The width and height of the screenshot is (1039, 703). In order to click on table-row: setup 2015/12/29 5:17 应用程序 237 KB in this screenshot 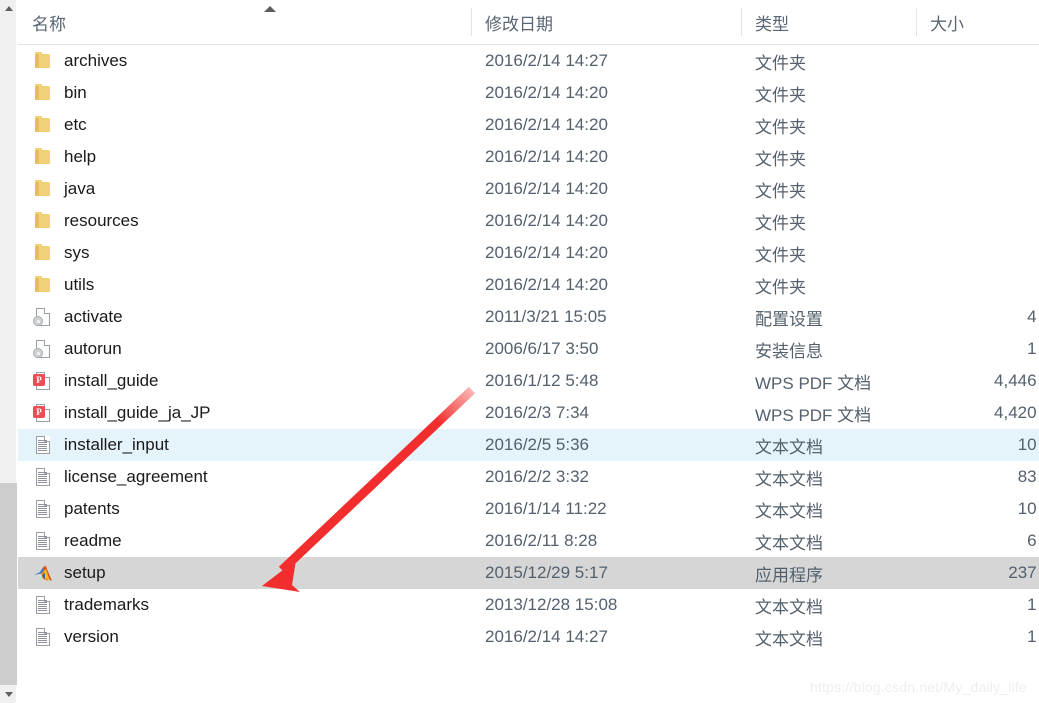, I will do `click(528, 573)`.